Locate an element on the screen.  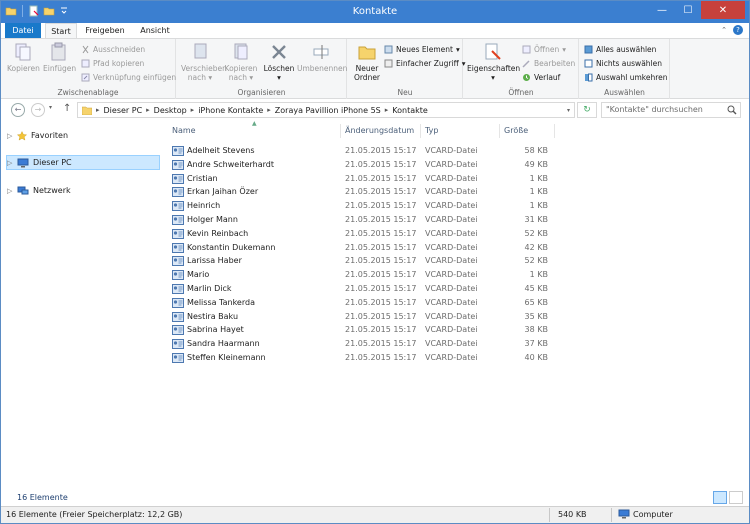
shortcut-icon is located at coordinates (85, 77).